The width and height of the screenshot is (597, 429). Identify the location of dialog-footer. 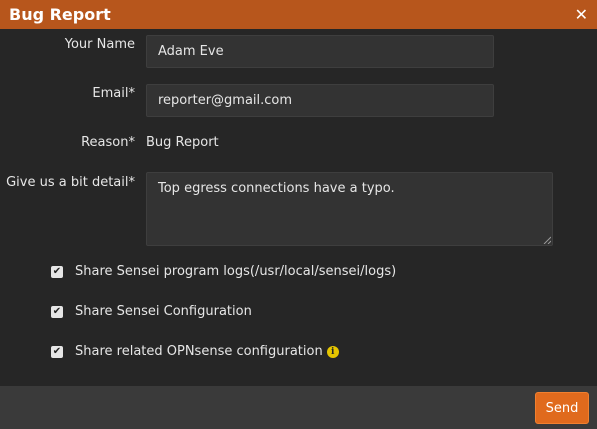
(298, 407).